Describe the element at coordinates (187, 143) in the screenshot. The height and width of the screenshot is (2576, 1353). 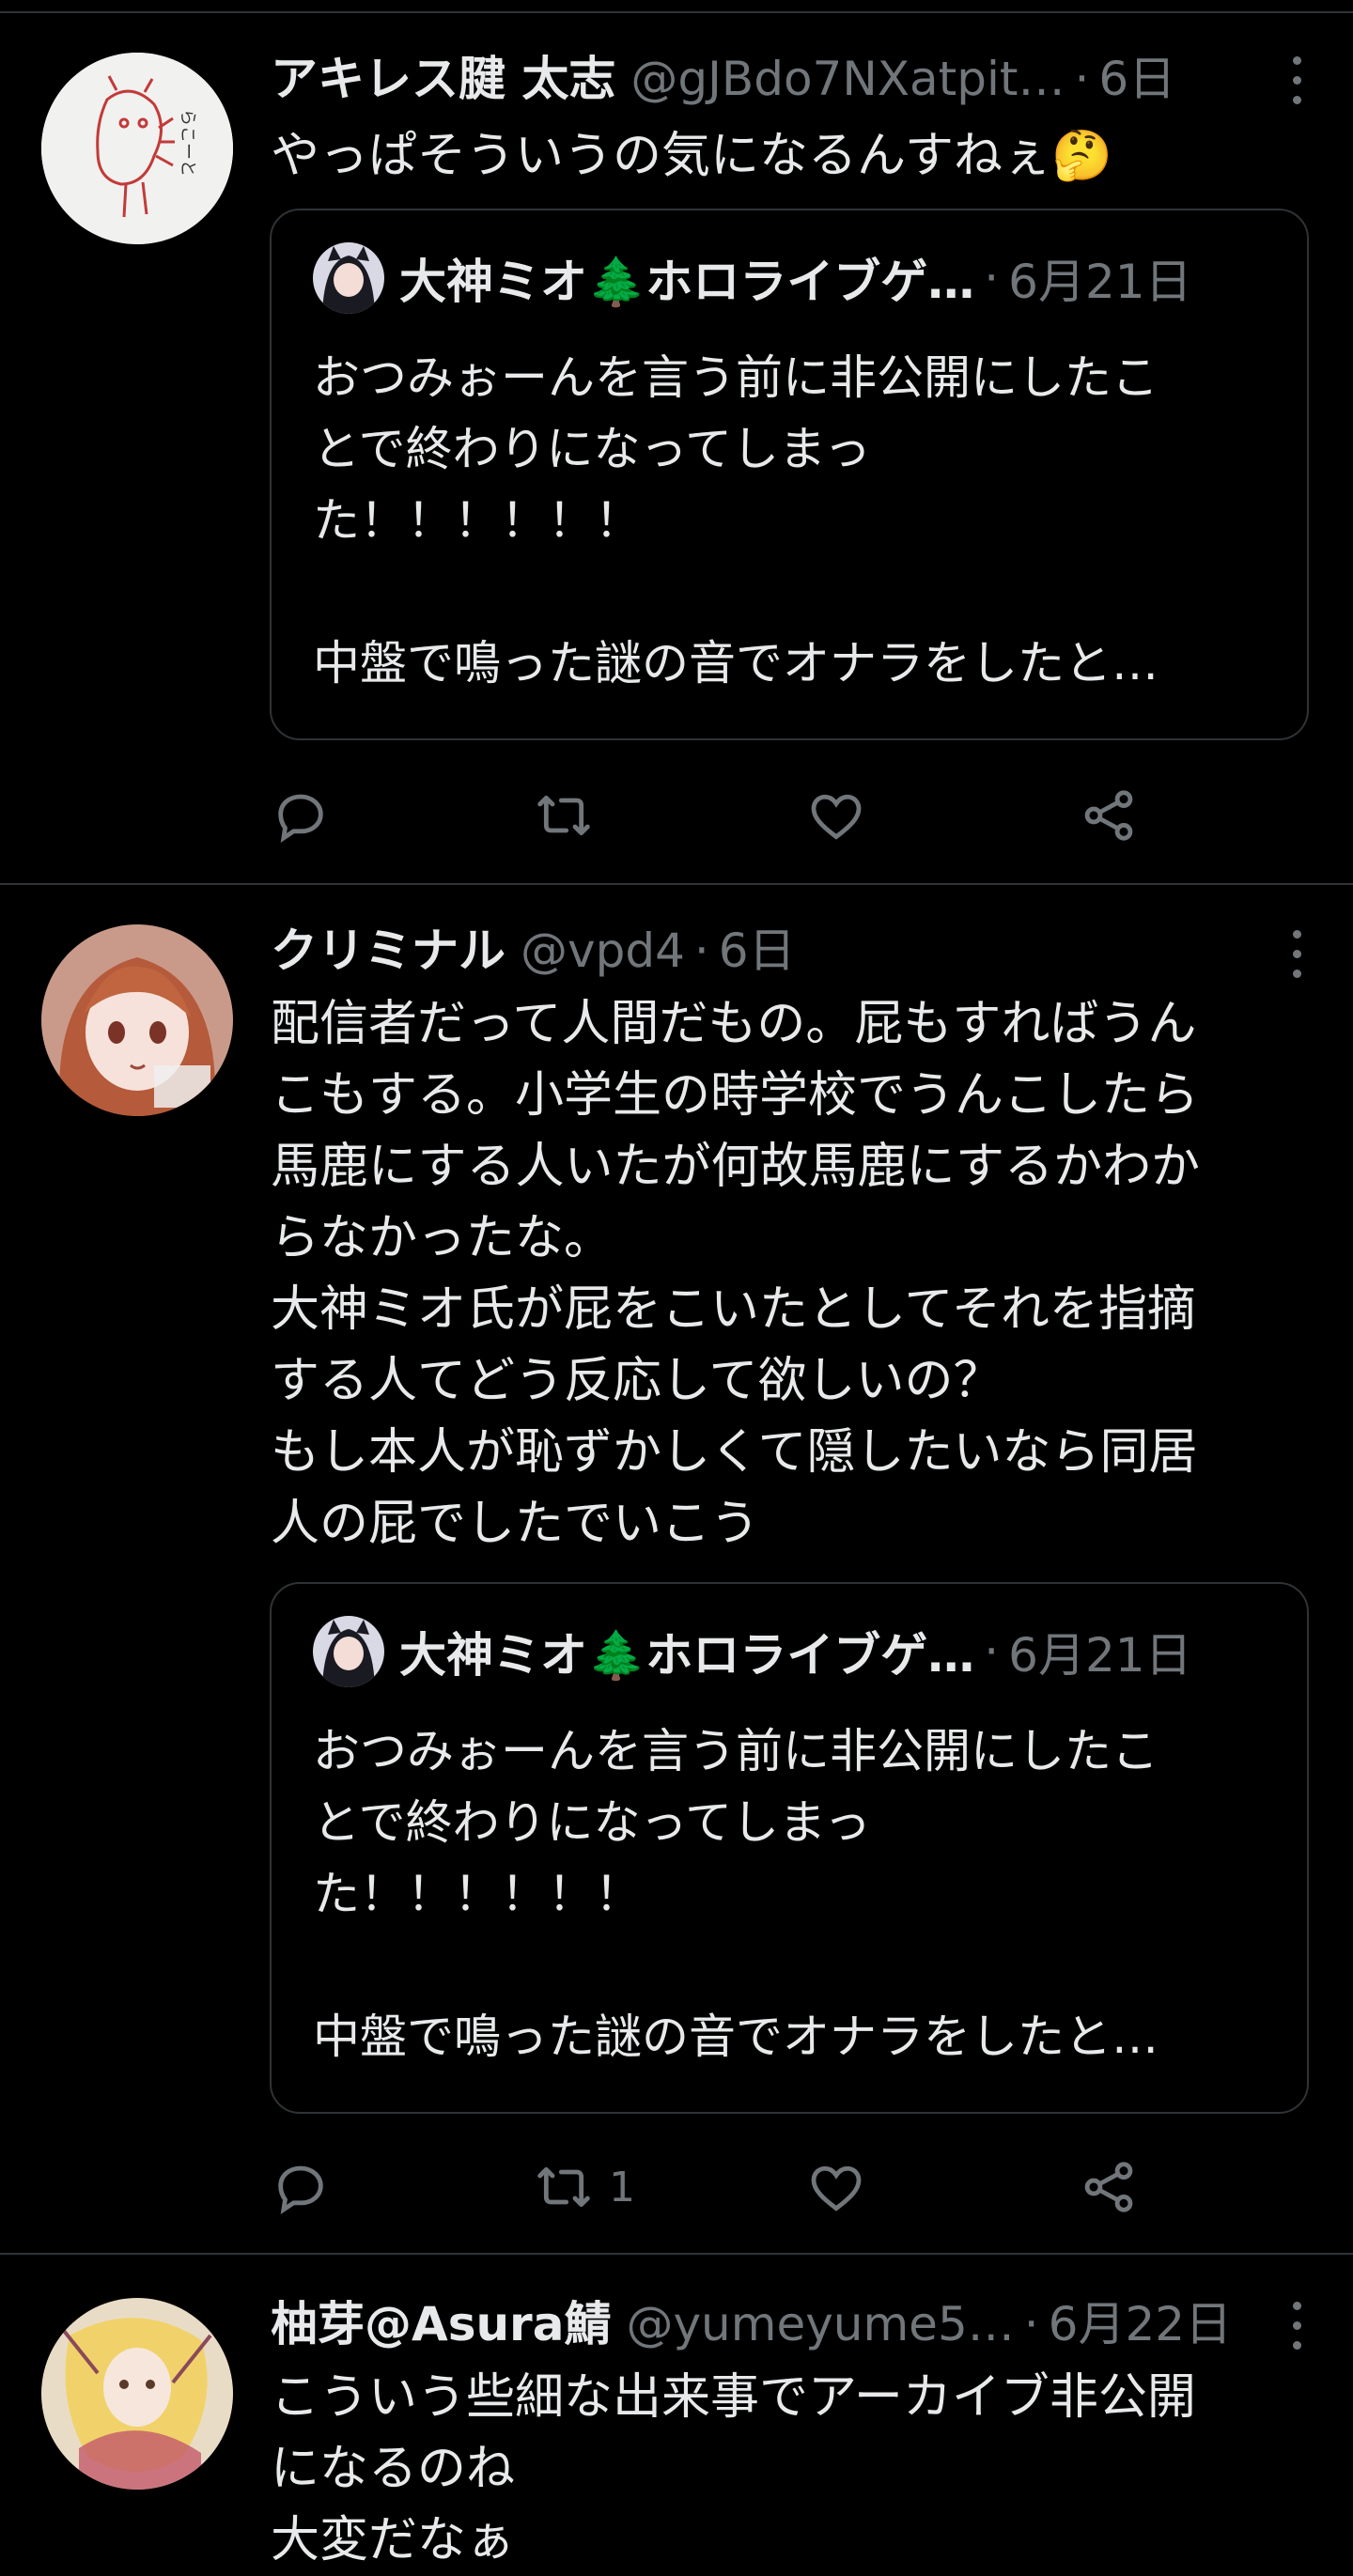
I see `avatar-caption: らこーと` at that location.